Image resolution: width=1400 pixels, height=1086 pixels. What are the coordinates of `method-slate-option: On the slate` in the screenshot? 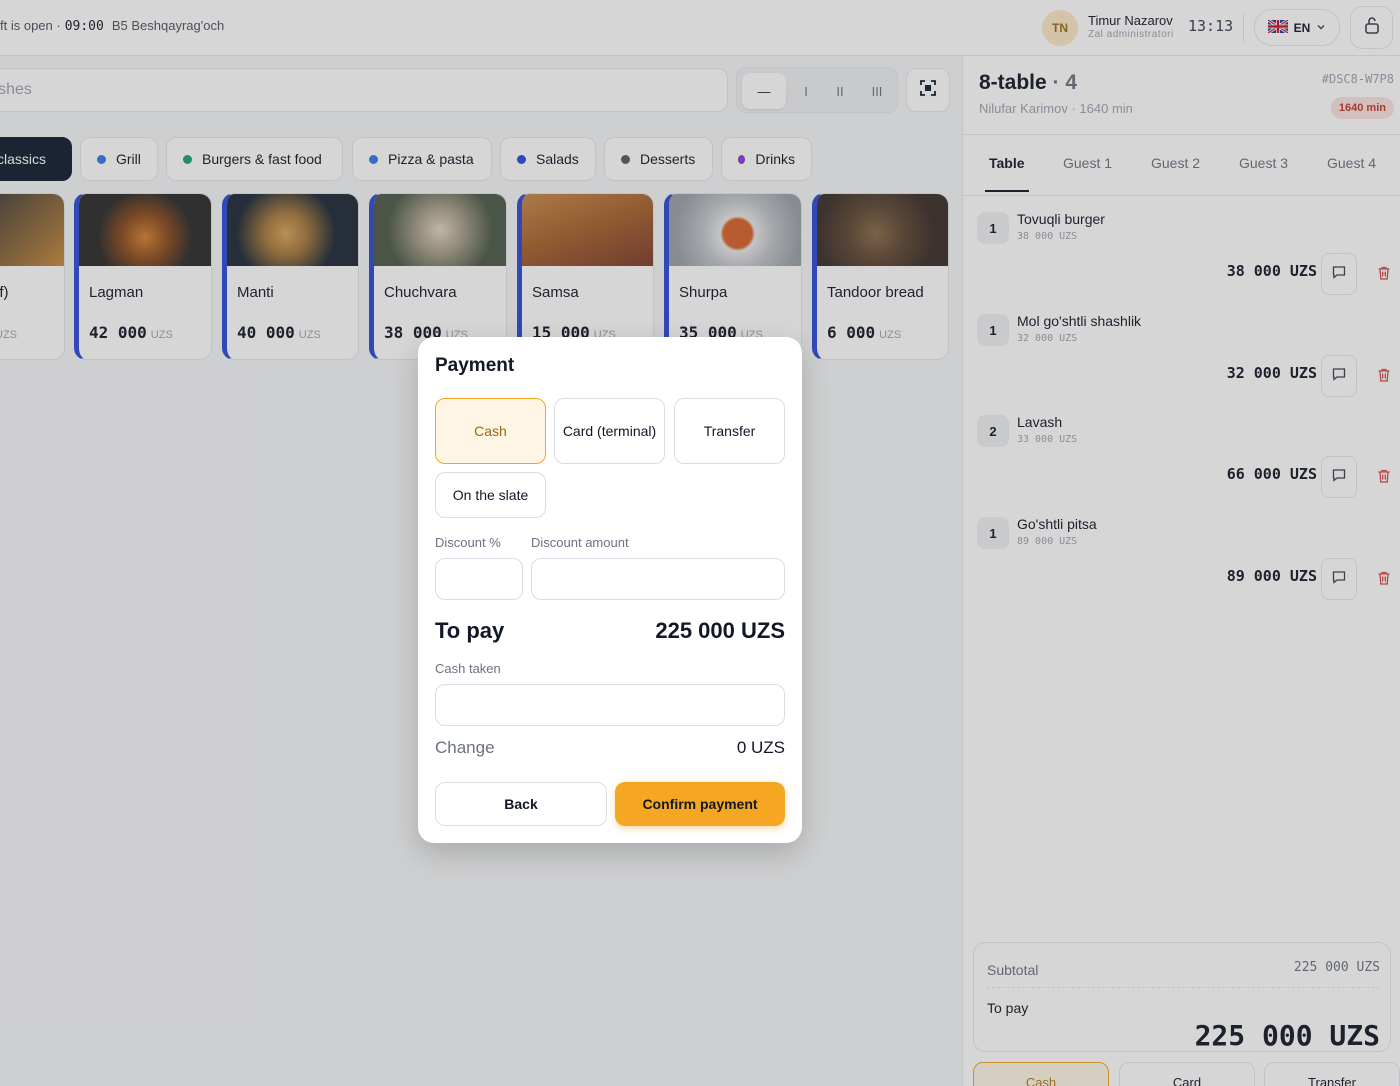 It's located at (490, 495).